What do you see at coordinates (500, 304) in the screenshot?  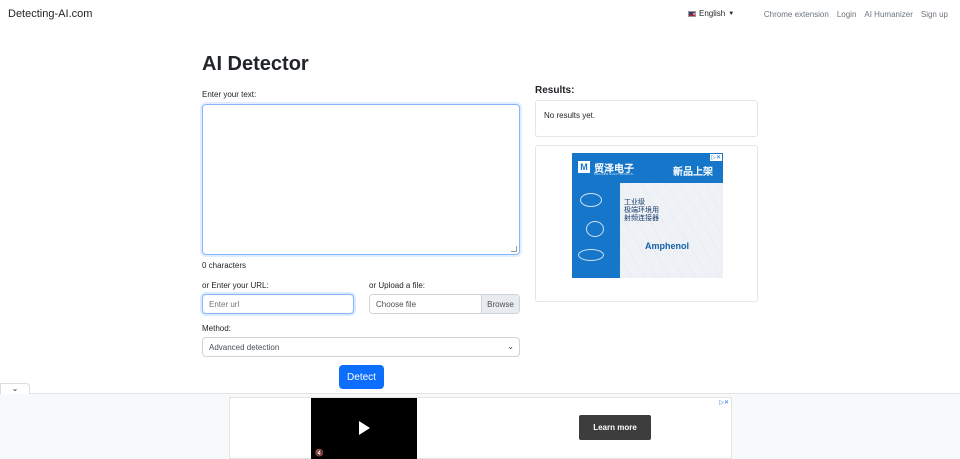 I see `file-browse-button: Browse` at bounding box center [500, 304].